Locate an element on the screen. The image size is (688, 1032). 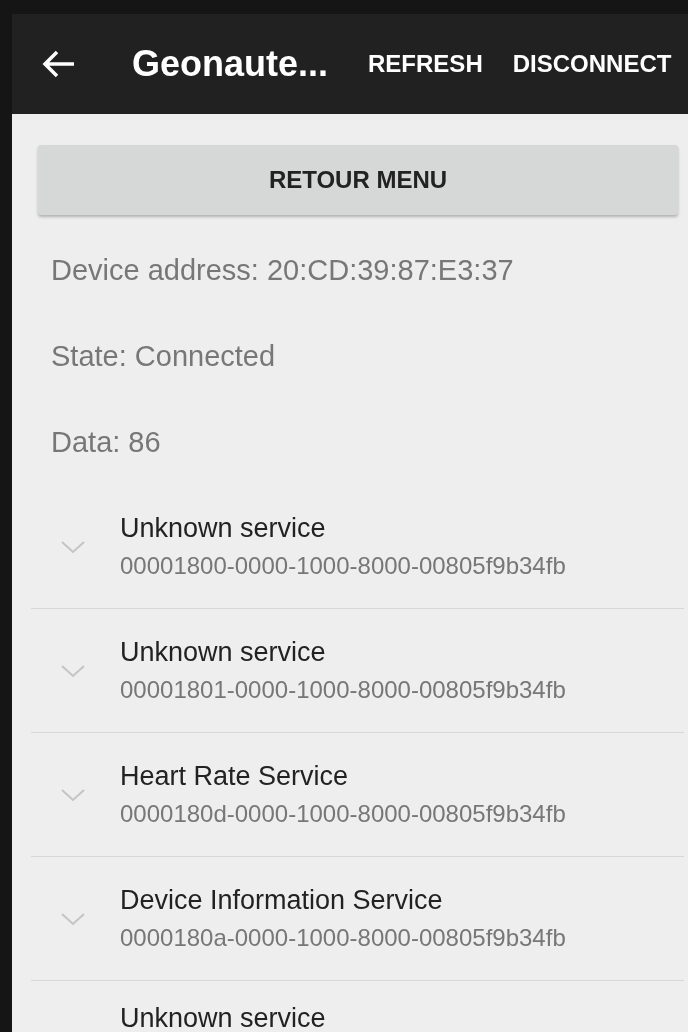
service-uuid: 0000180a-0000-1000-8000-00805f9b34fb is located at coordinates (343, 938).